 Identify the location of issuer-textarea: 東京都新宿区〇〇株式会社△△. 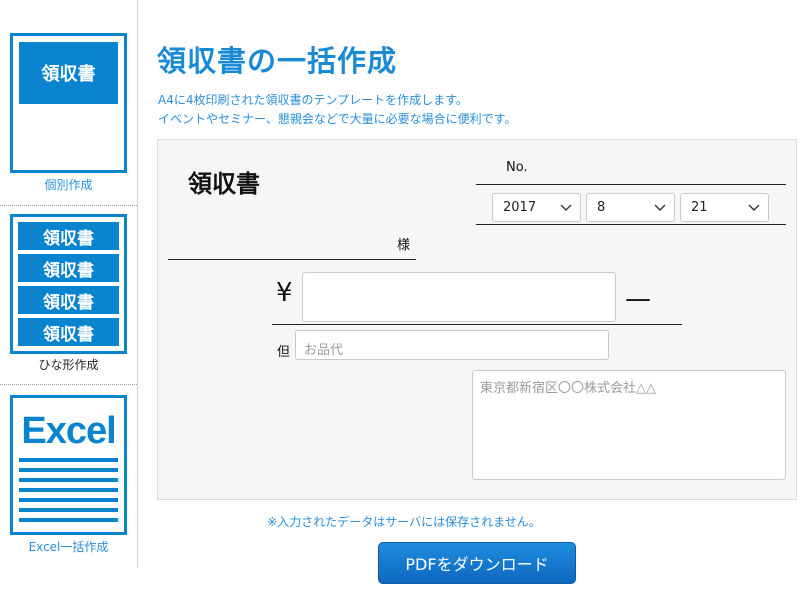
(629, 425).